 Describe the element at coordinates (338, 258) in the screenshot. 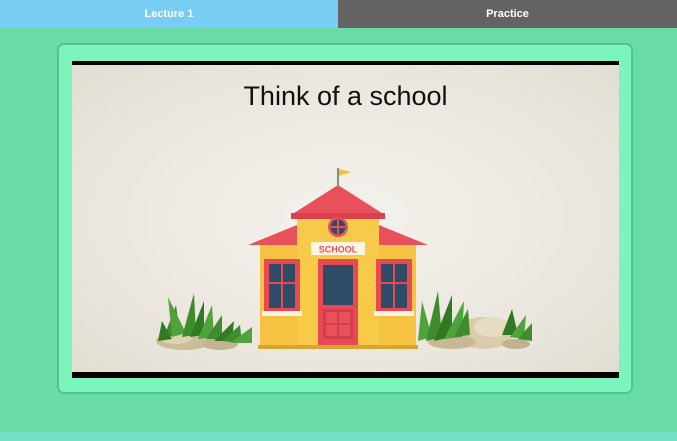

I see `school-building: SCHOOL` at that location.